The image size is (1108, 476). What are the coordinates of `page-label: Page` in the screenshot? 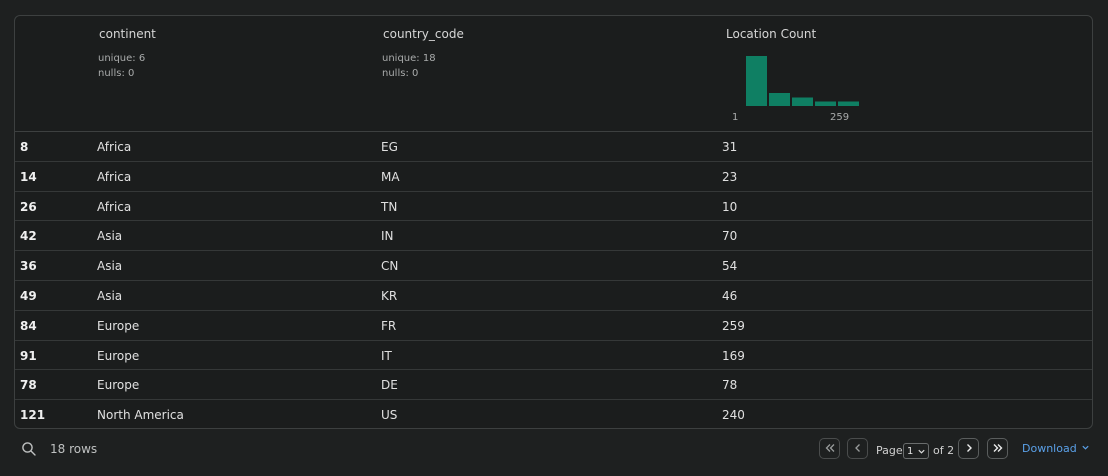 It's located at (889, 450).